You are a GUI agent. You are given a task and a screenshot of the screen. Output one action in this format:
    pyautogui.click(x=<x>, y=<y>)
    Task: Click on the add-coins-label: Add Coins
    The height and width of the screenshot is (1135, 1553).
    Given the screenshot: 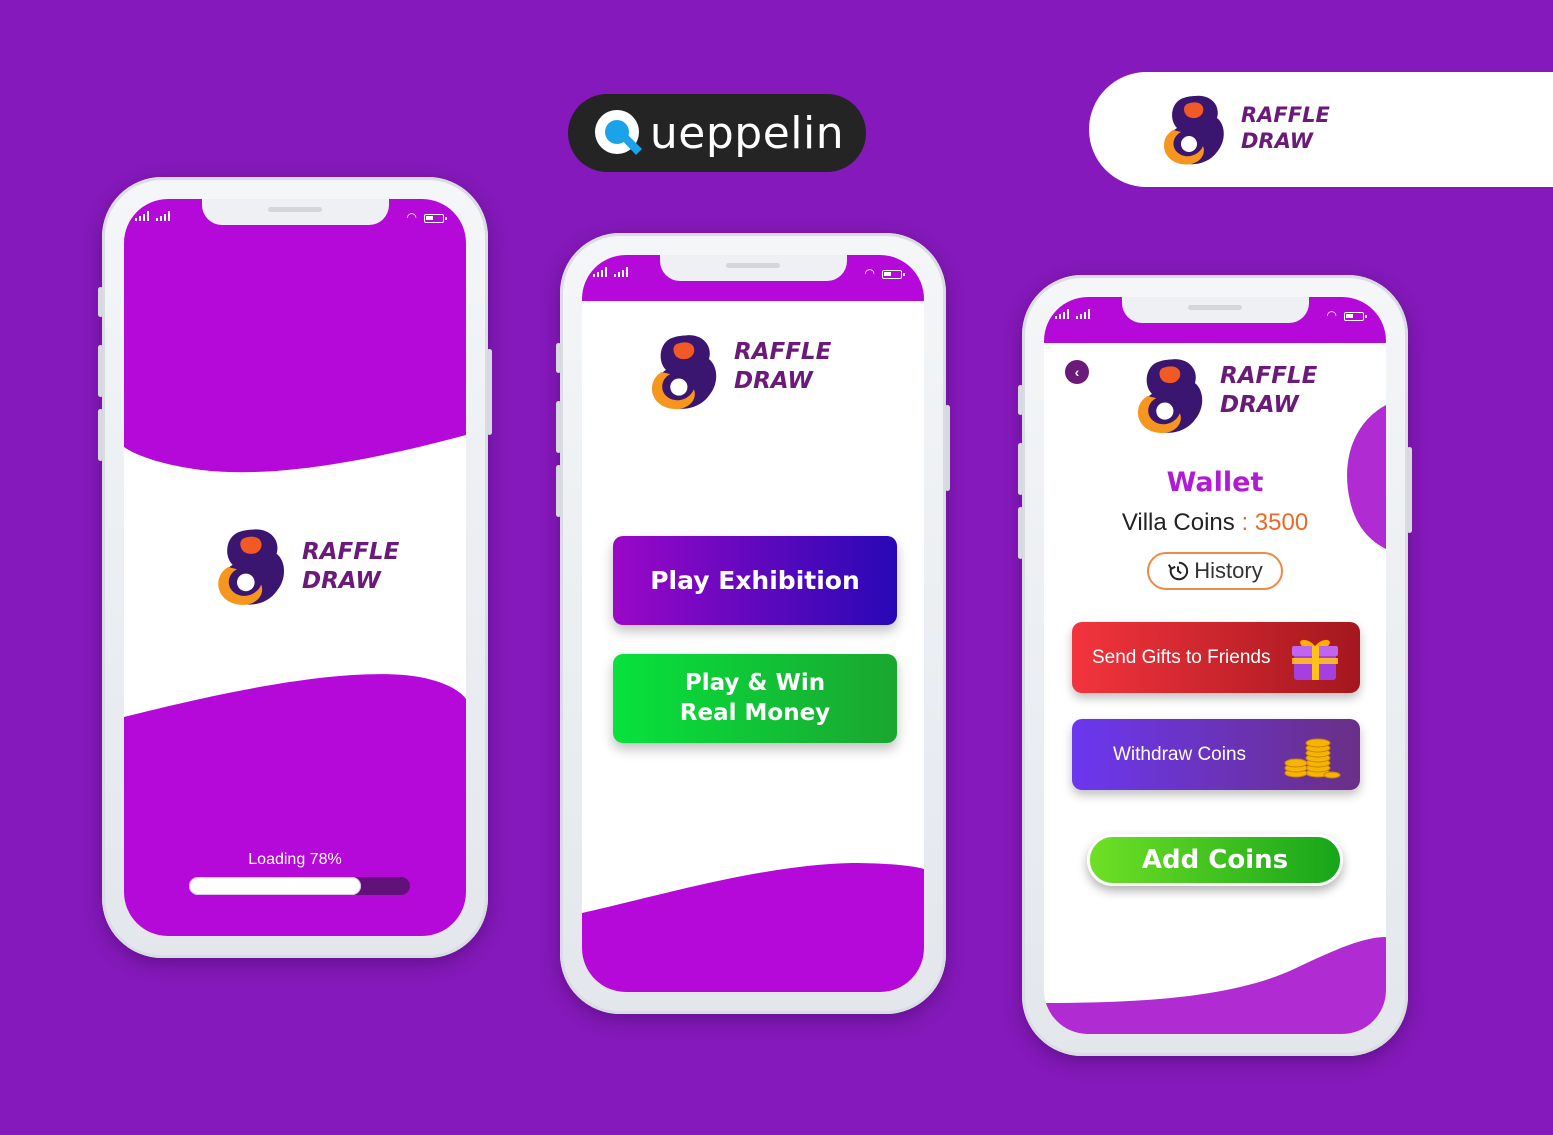 What is the action you would take?
    pyautogui.click(x=1215, y=860)
    